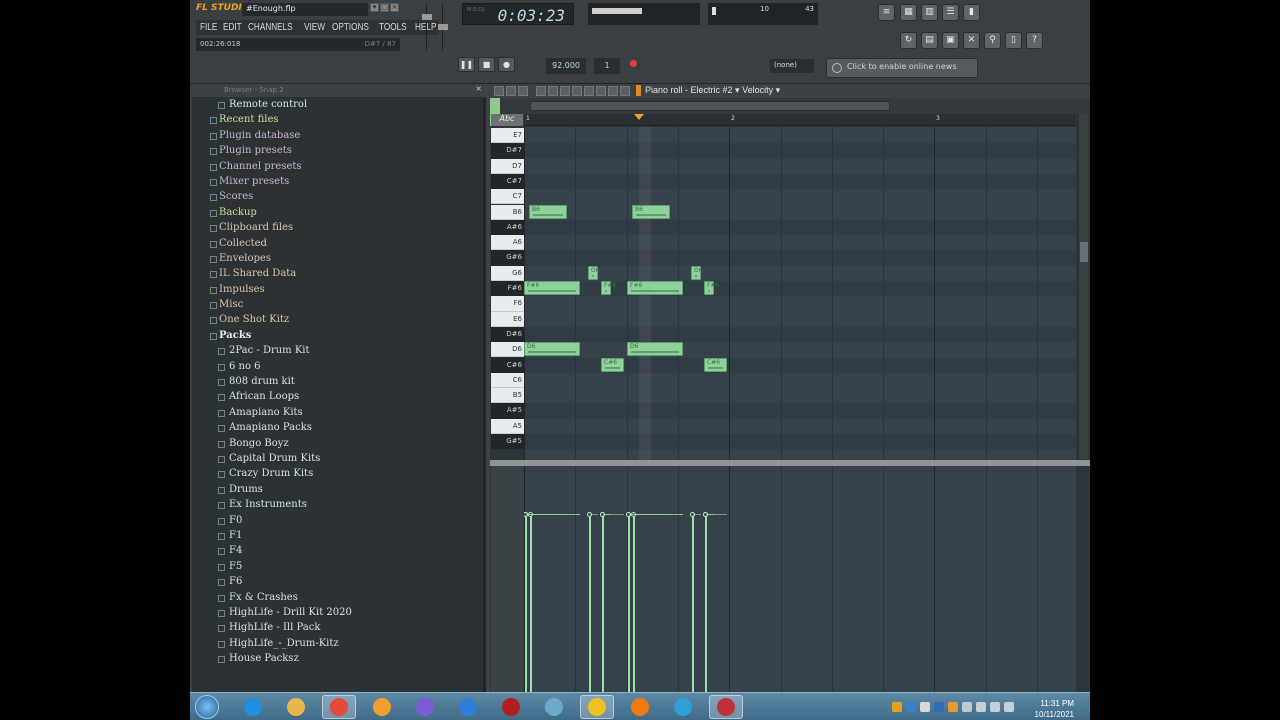  I want to click on browser-item: Plugin database, so click(339, 136).